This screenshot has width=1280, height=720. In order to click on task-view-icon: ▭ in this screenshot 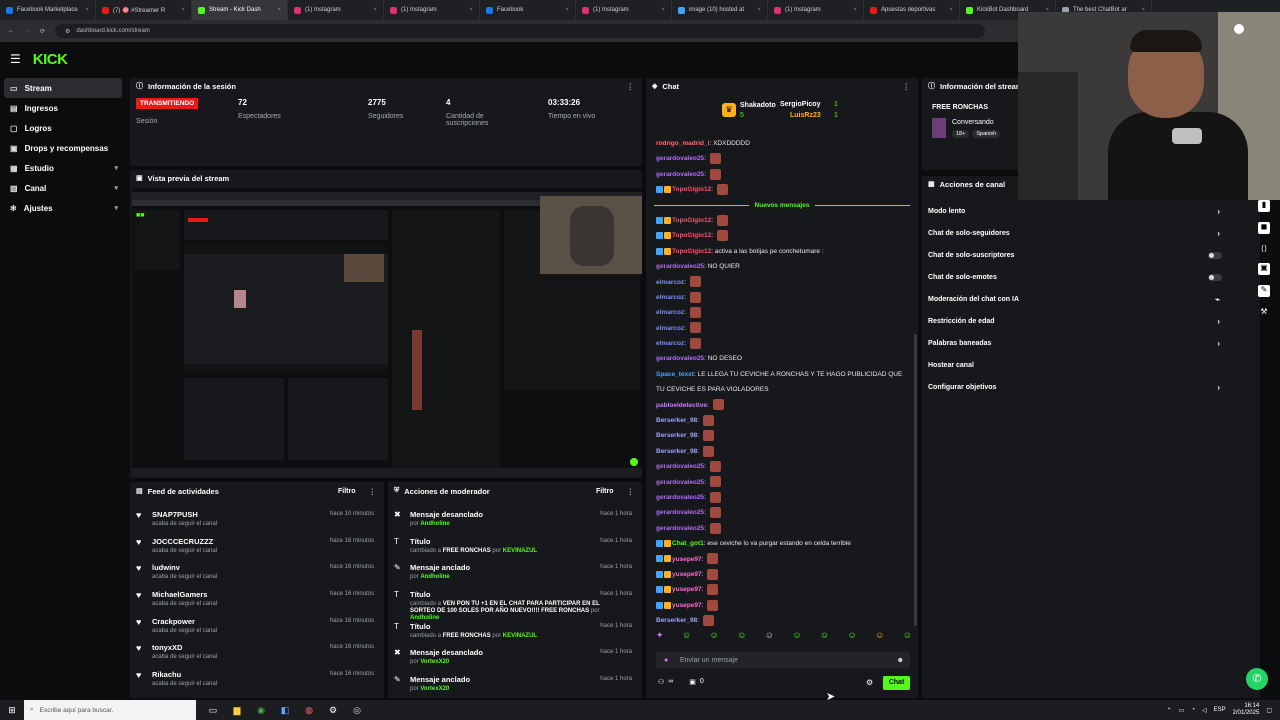, I will do `click(213, 710)`.